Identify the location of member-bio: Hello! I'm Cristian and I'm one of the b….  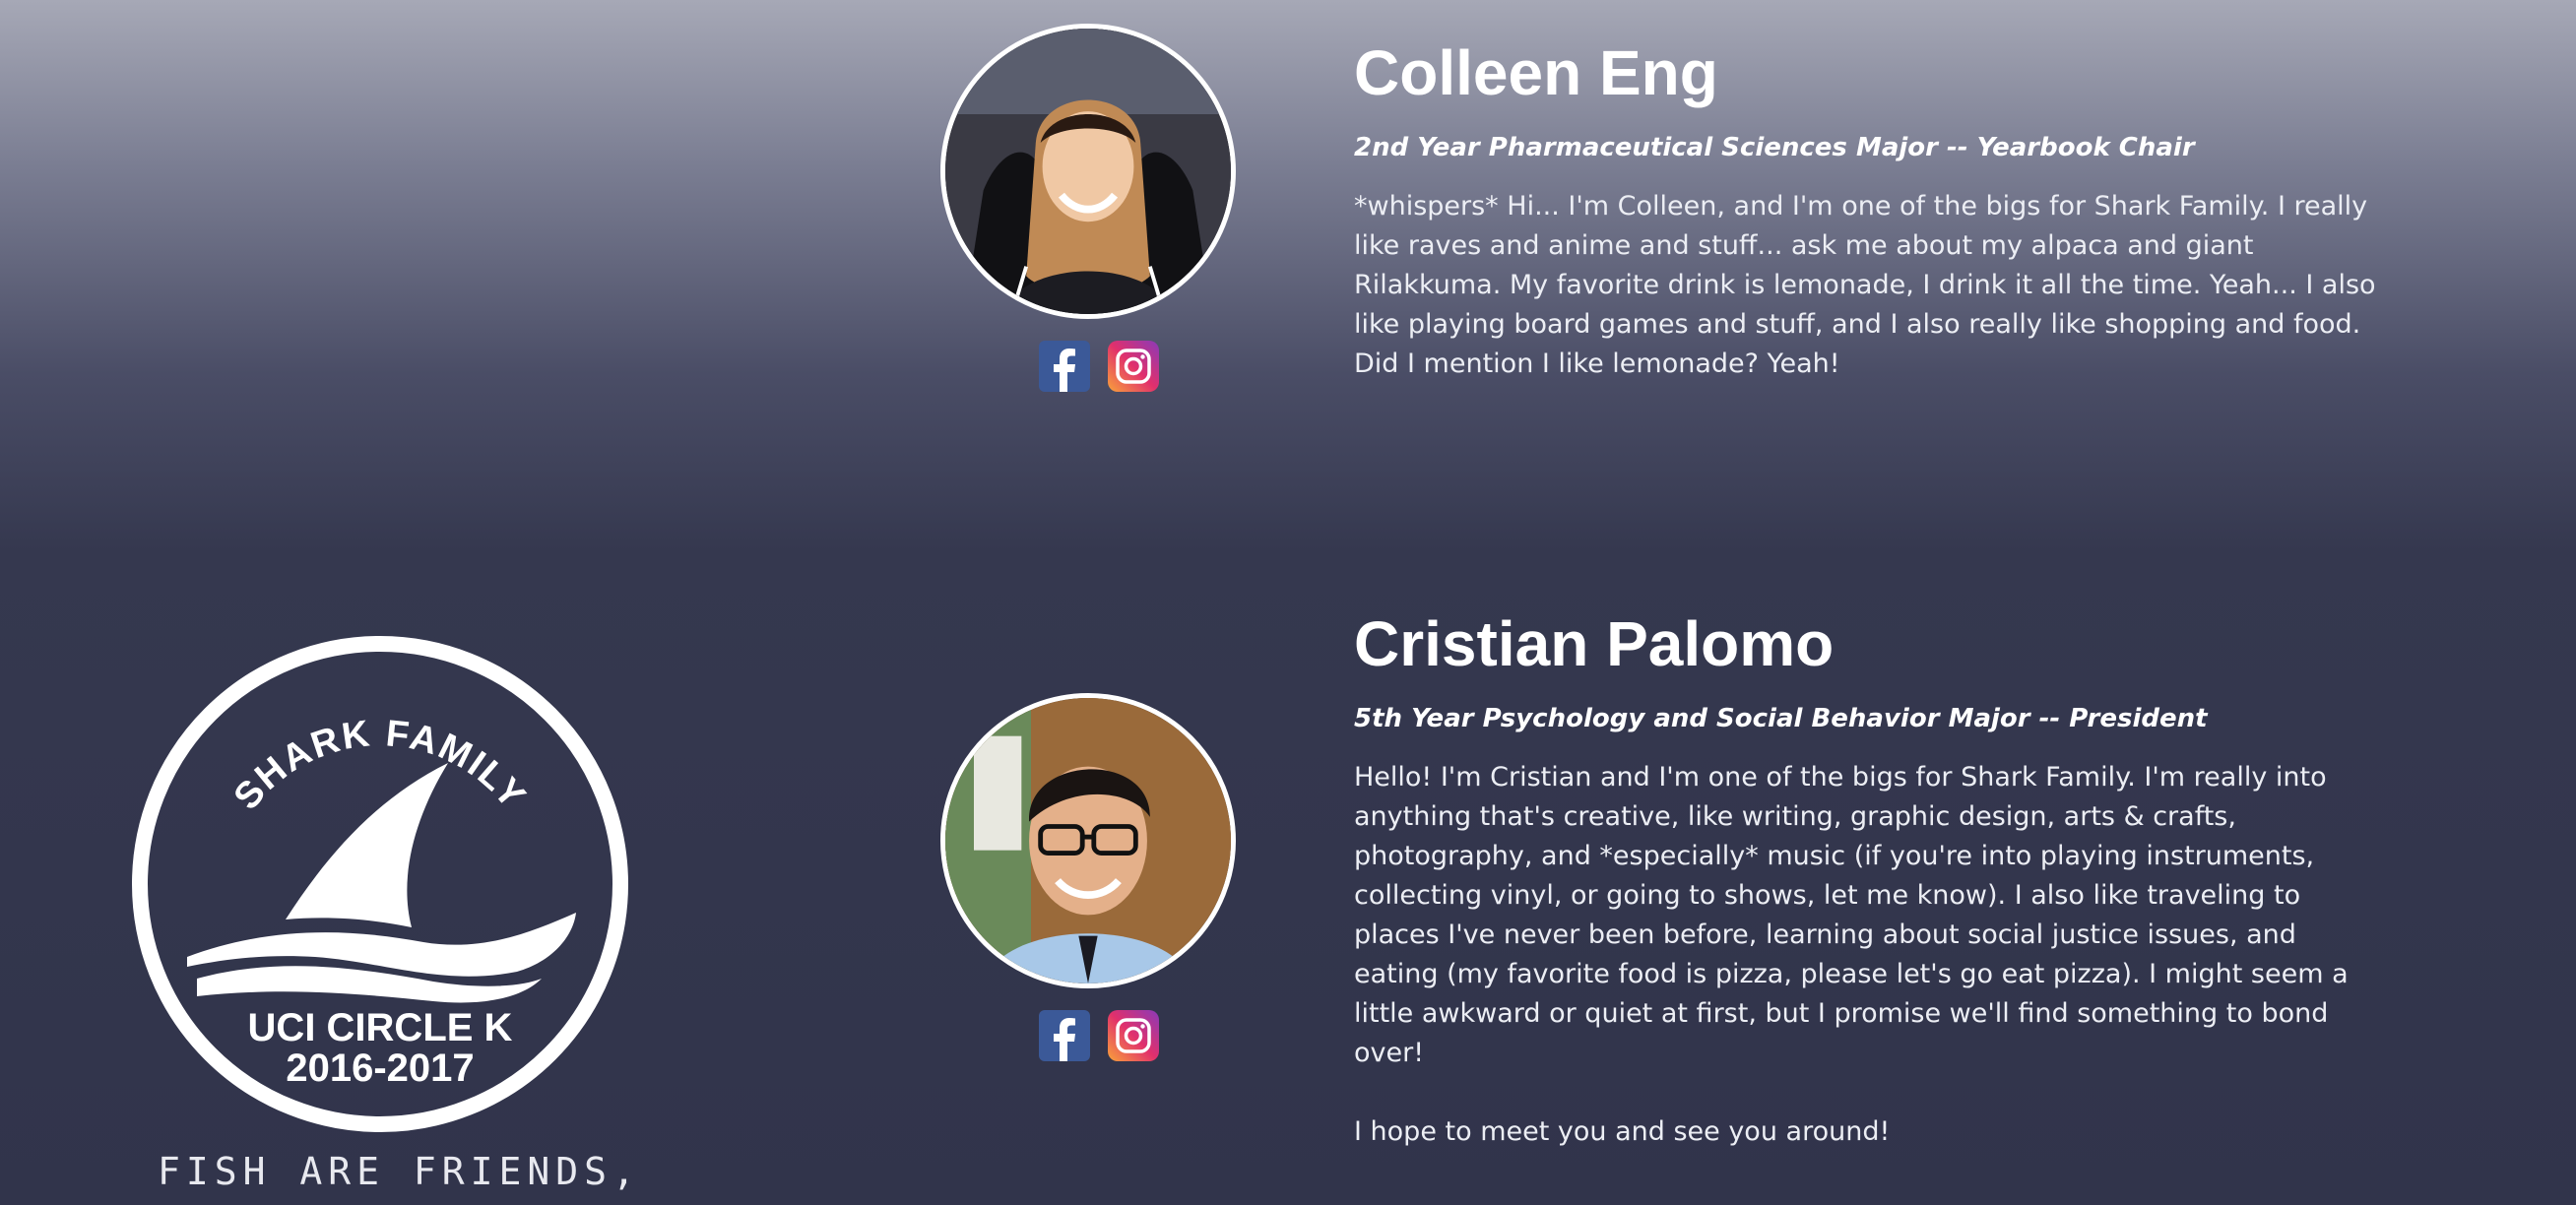
(1851, 915).